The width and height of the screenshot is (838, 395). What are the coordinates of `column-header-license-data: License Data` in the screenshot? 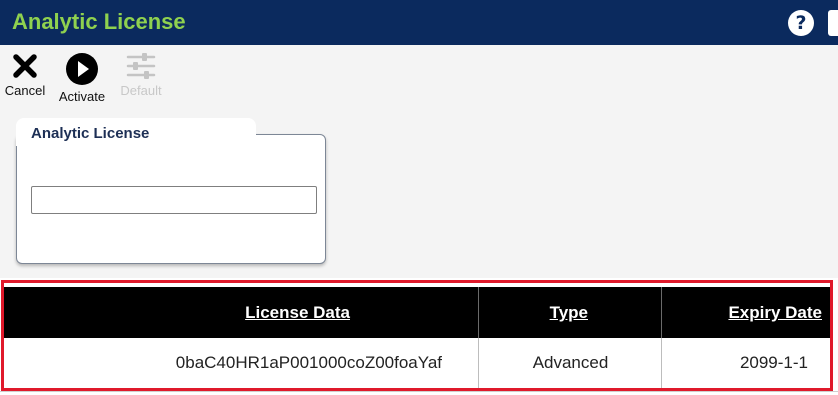 It's located at (180, 312).